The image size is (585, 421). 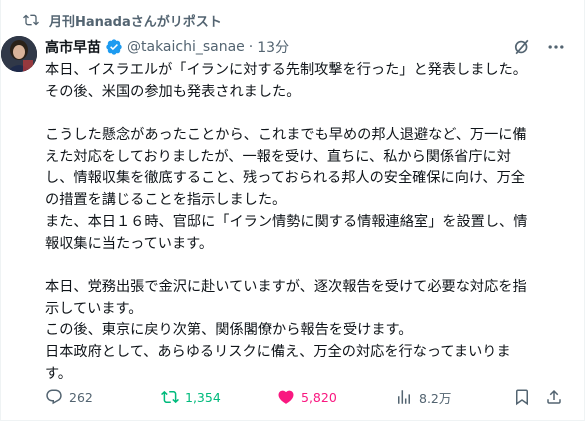 I want to click on tweet-header: 高市早苗 @takaichi_sanae · 13分, so click(x=167, y=47).